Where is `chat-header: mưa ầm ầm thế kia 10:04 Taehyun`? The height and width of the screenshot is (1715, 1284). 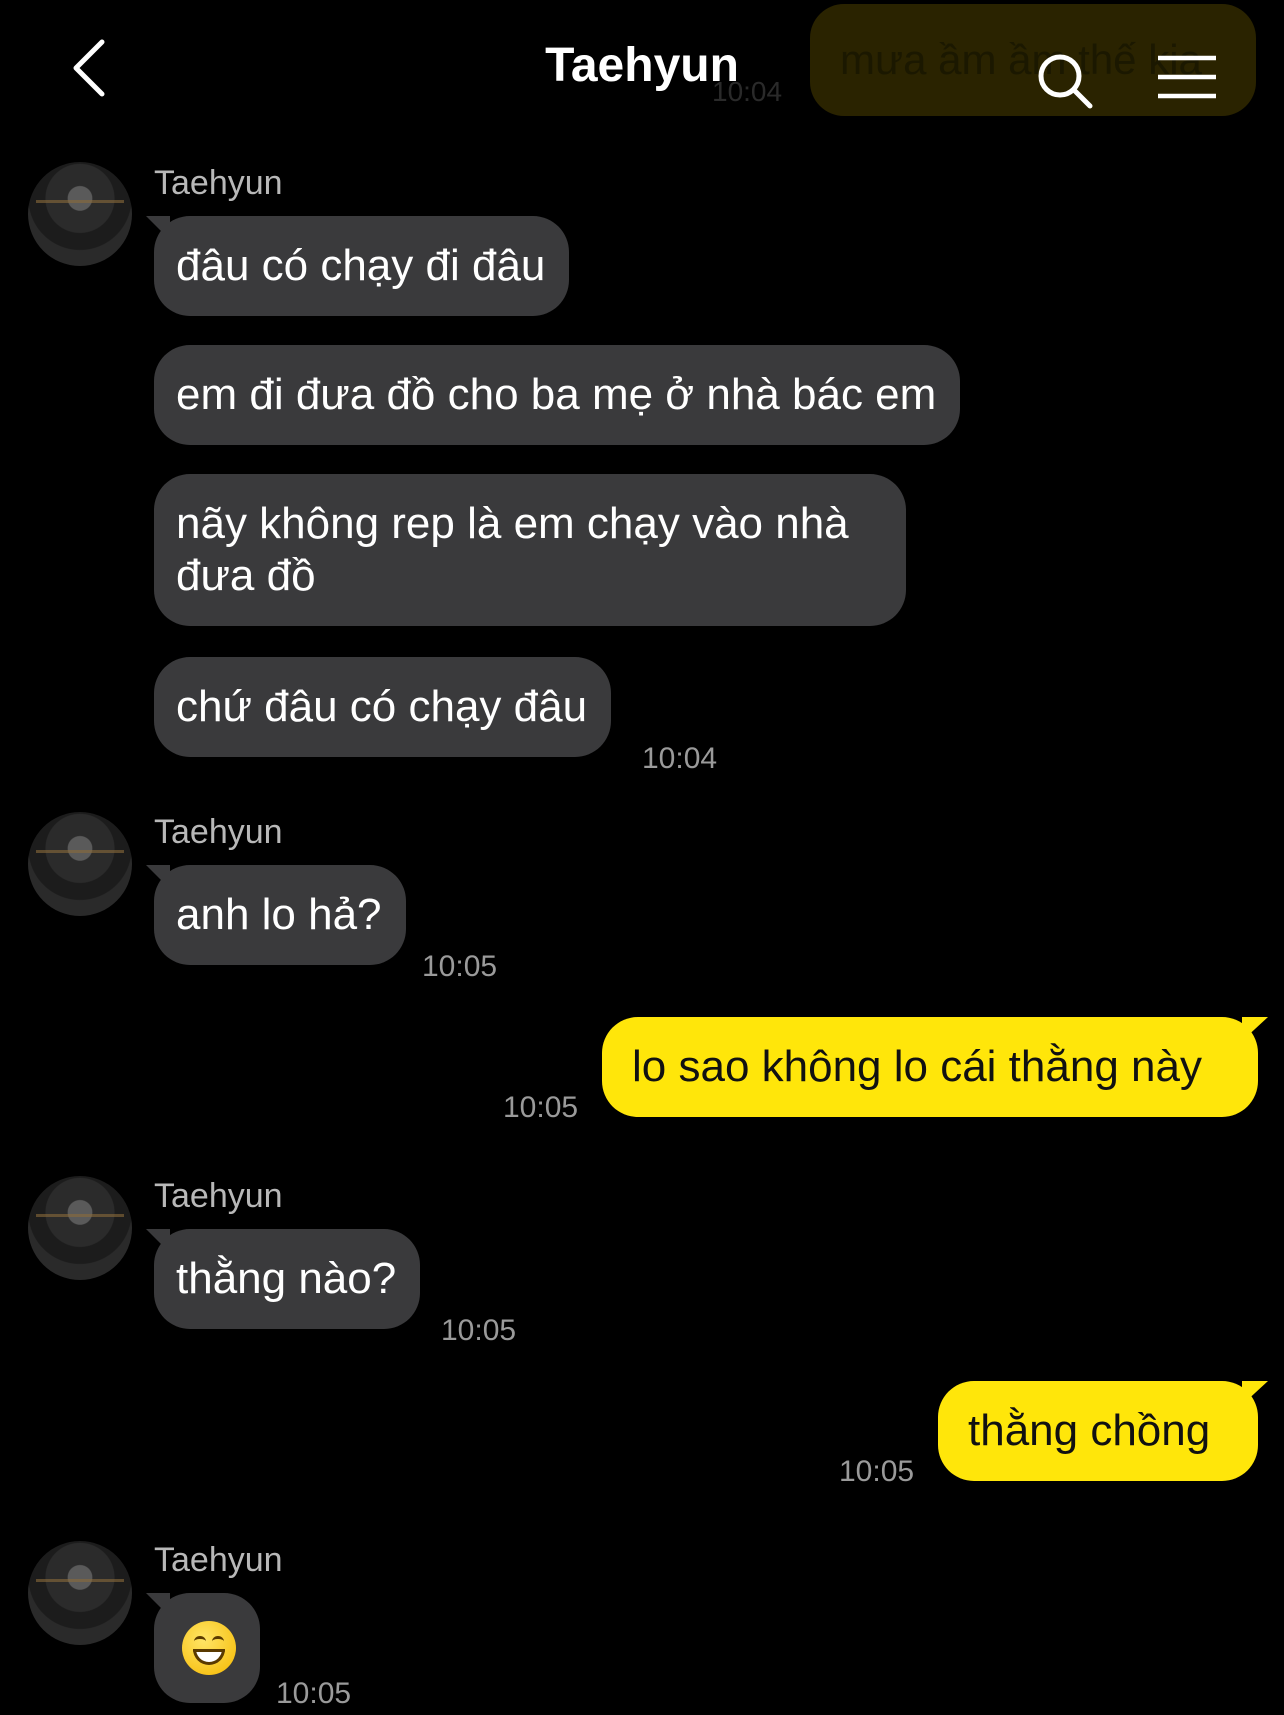
chat-header: mưa ầm ầm thế kia 10:04 Taehyun is located at coordinates (642, 65).